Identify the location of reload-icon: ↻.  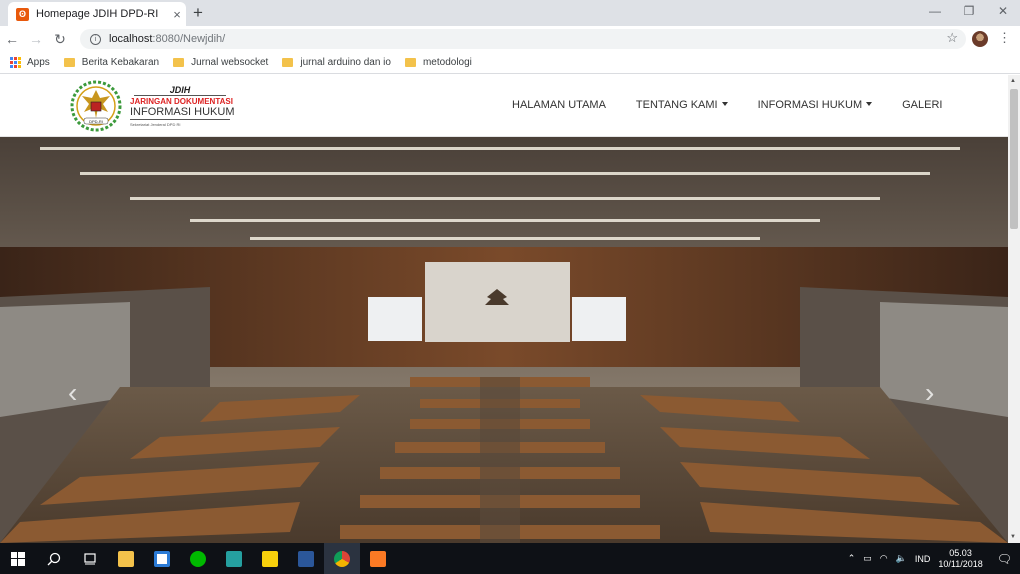
(60, 39).